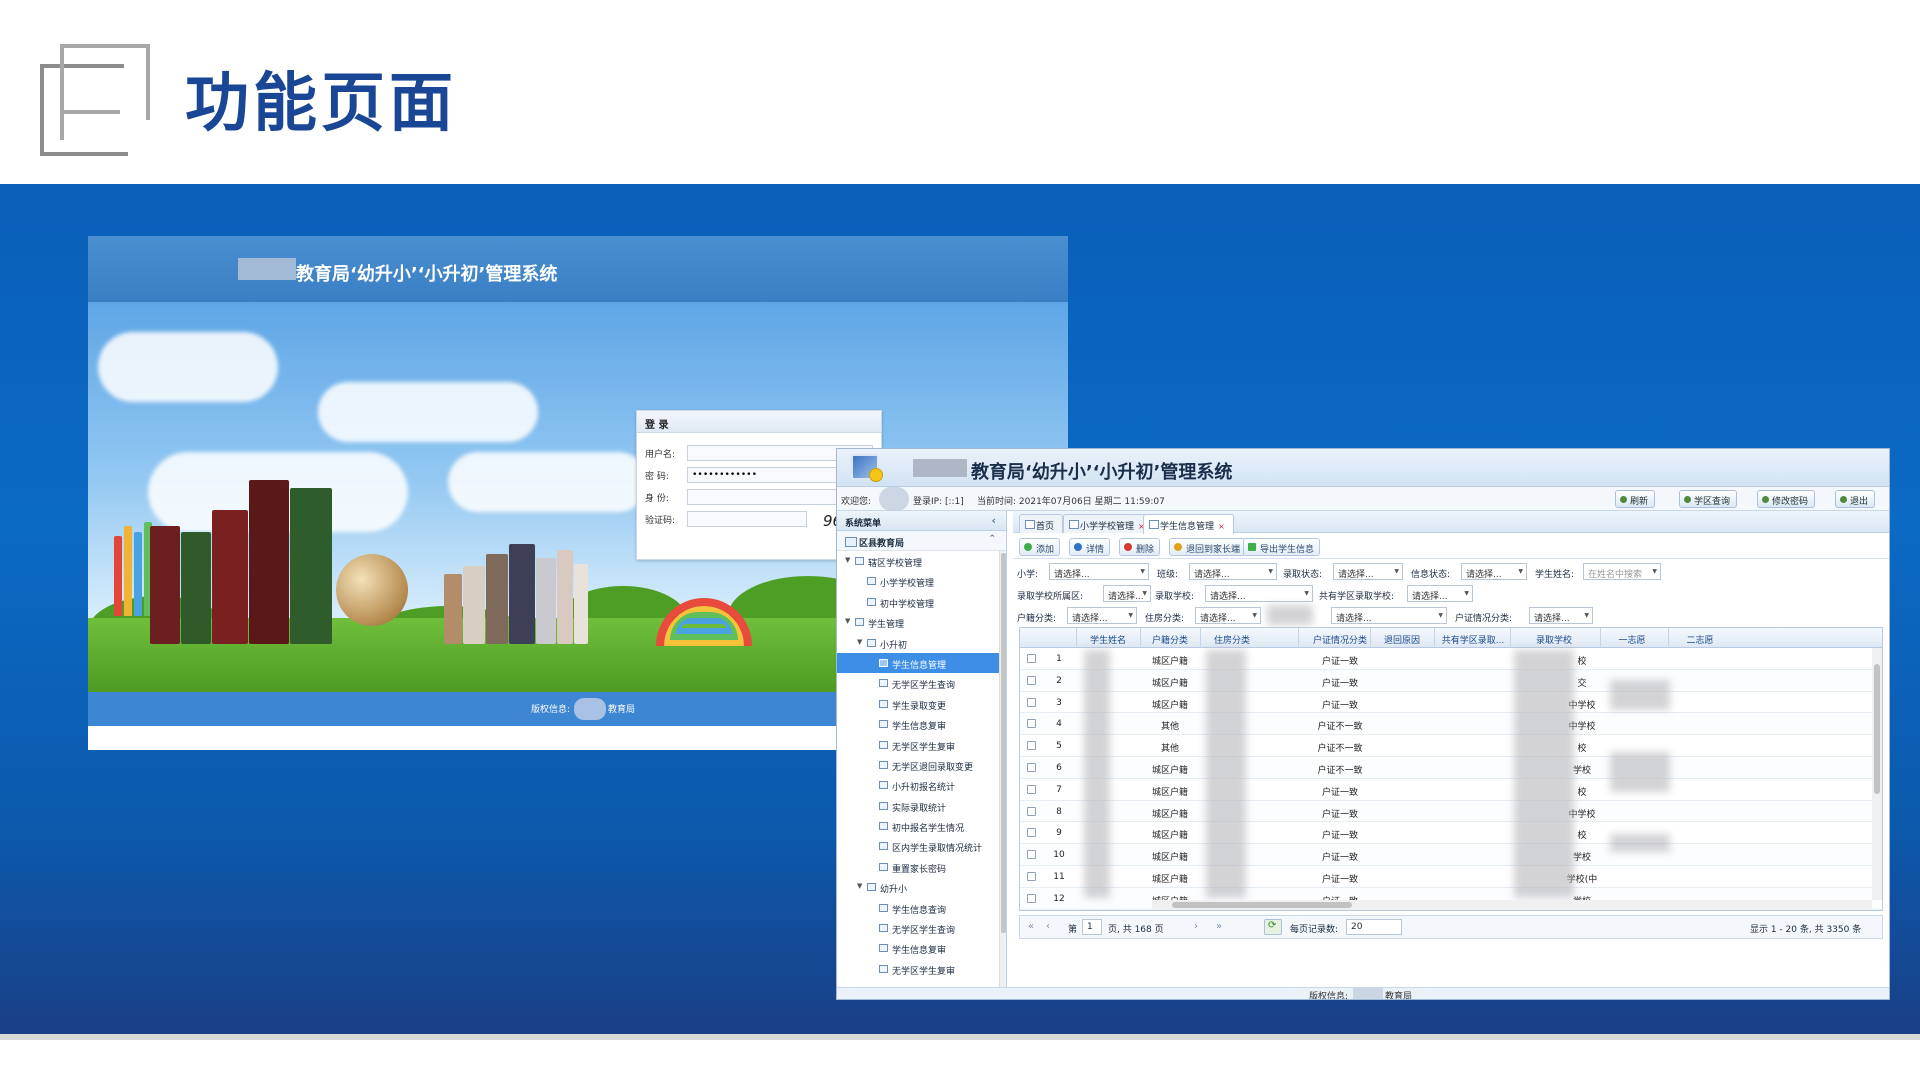 The height and width of the screenshot is (1080, 1920). Describe the element at coordinates (1512, 905) in the screenshot. I see `table-horizontal-scrollbar` at that location.